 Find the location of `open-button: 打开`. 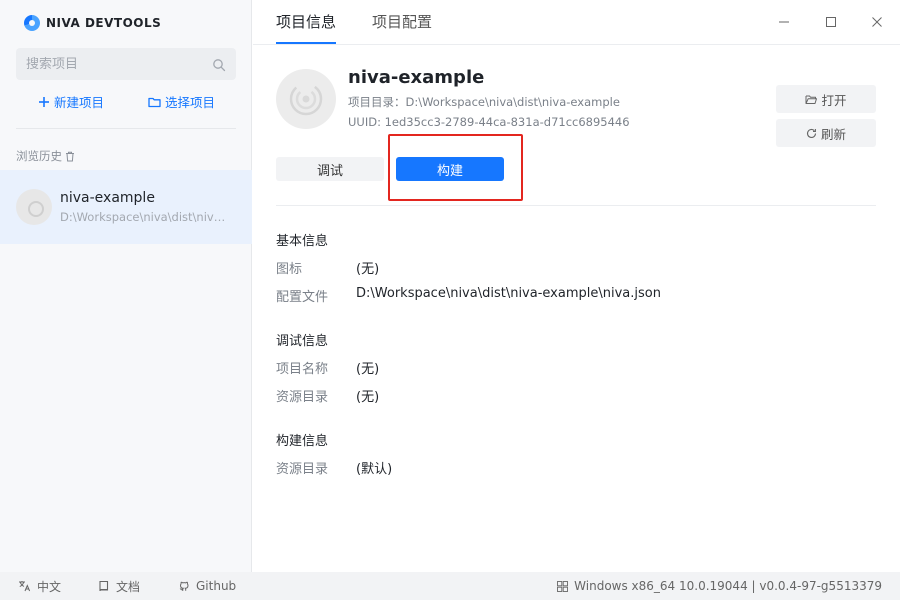

open-button: 打开 is located at coordinates (826, 99).